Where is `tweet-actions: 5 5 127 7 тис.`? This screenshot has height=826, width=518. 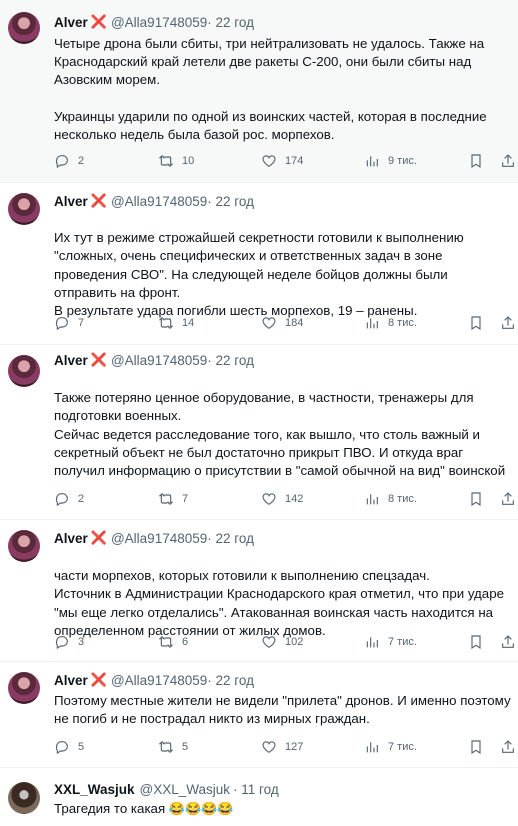 tweet-actions: 5 5 127 7 тис. is located at coordinates (284, 747).